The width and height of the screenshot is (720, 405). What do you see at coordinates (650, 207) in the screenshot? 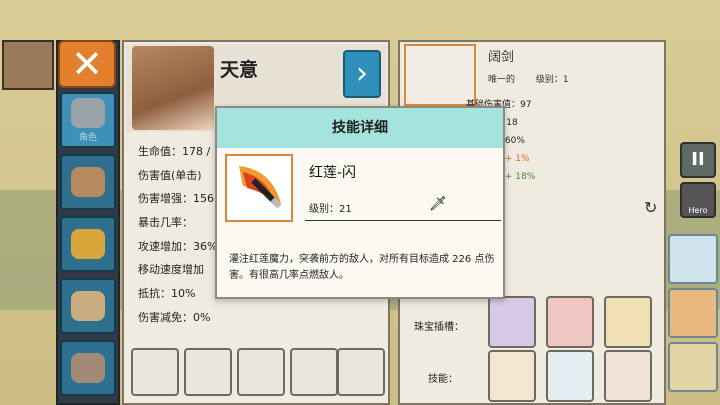
I see `refresh-icon: ↻` at bounding box center [650, 207].